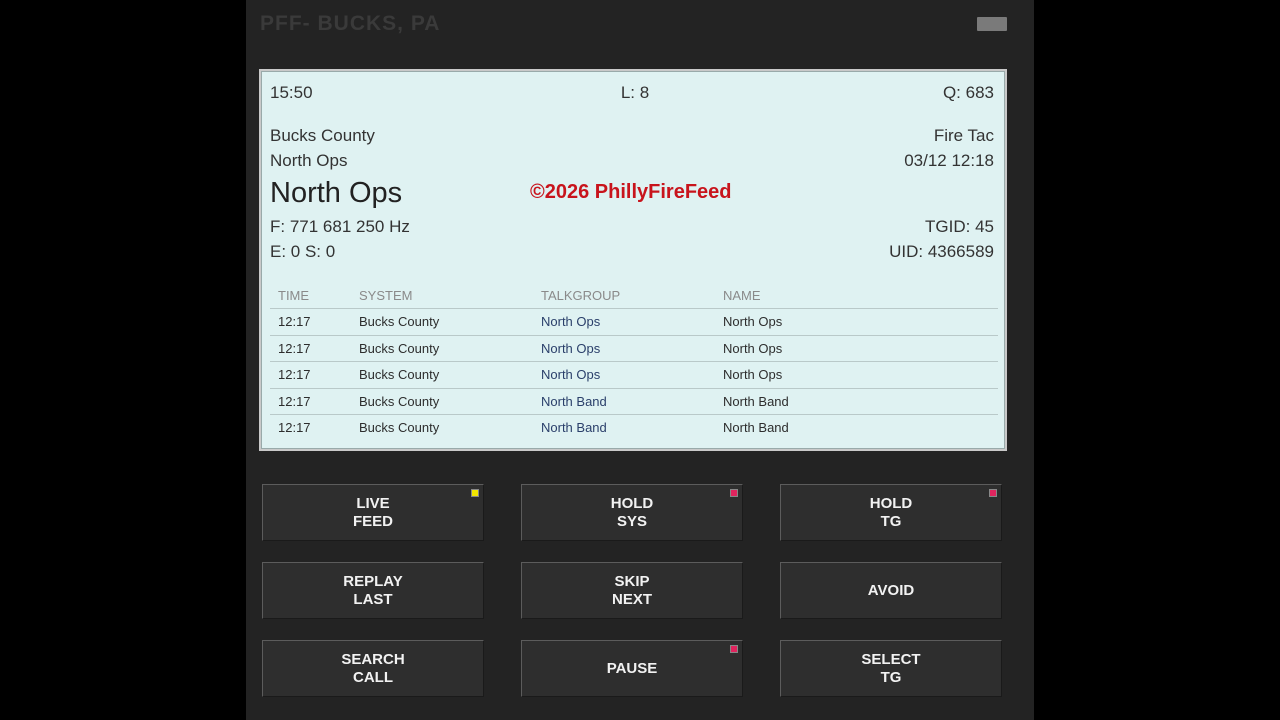 The height and width of the screenshot is (720, 1280). What do you see at coordinates (963, 135) in the screenshot?
I see `talkgroup-tag: Fire Tac` at bounding box center [963, 135].